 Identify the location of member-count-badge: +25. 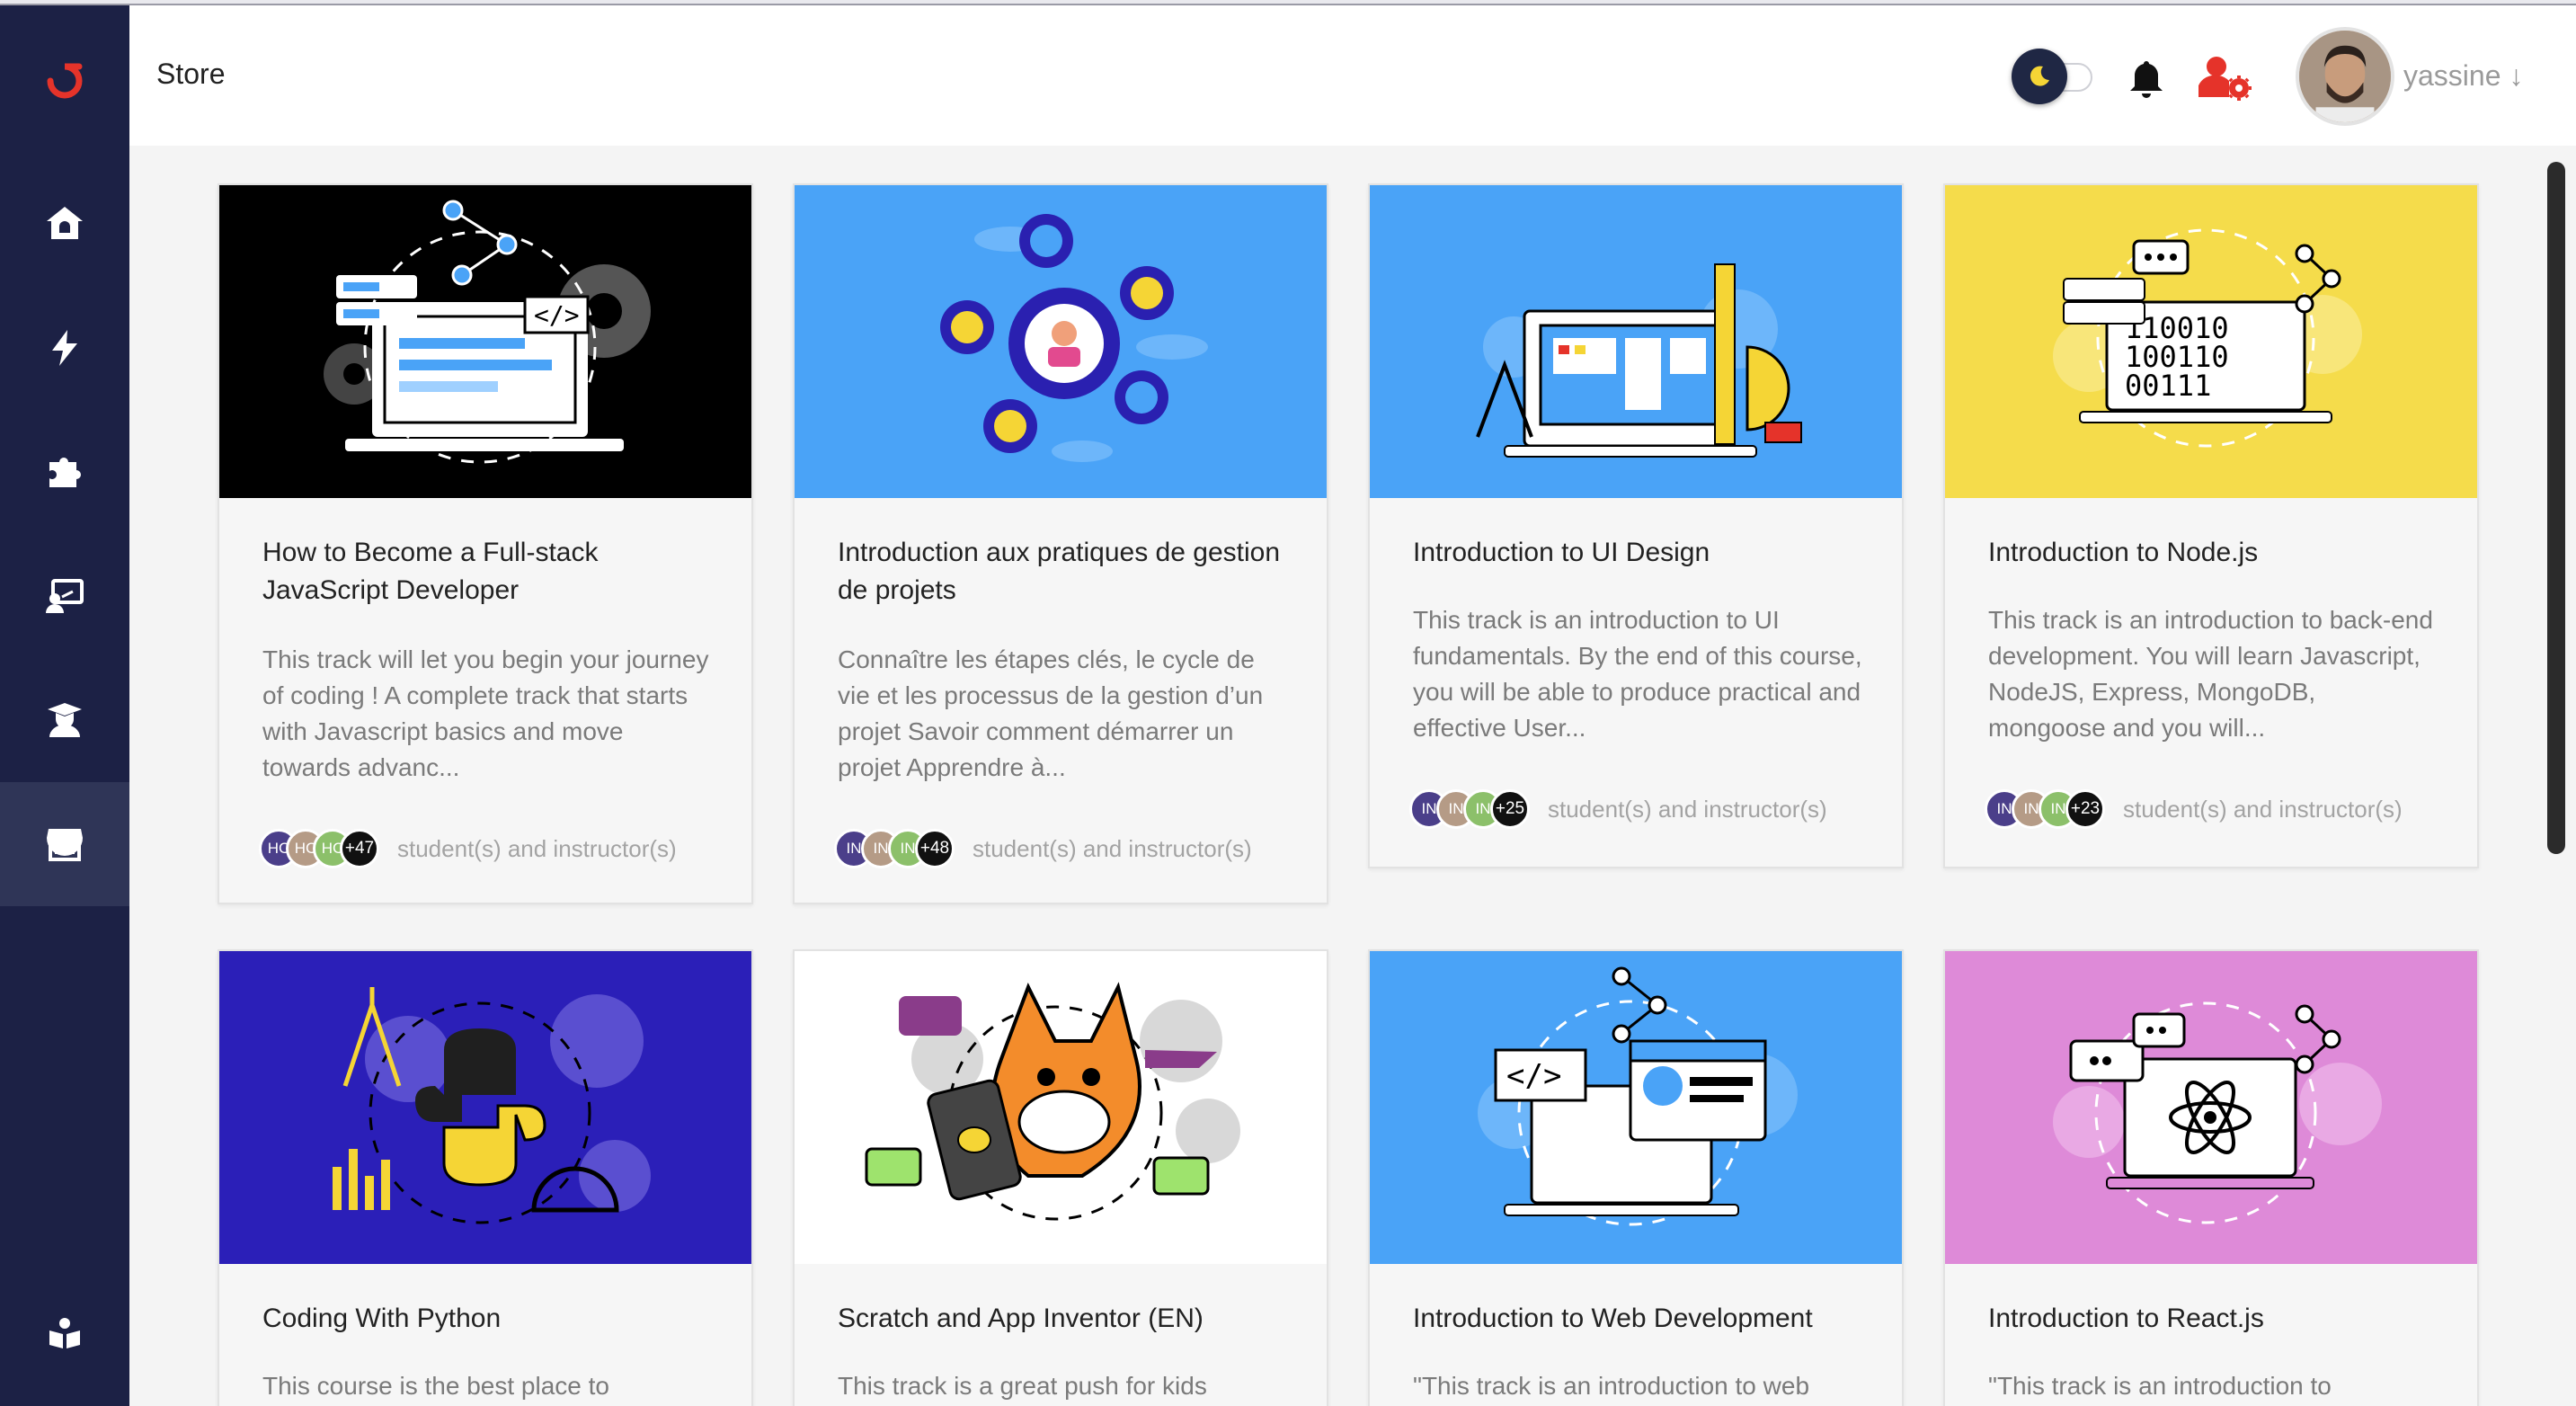
(1510, 809).